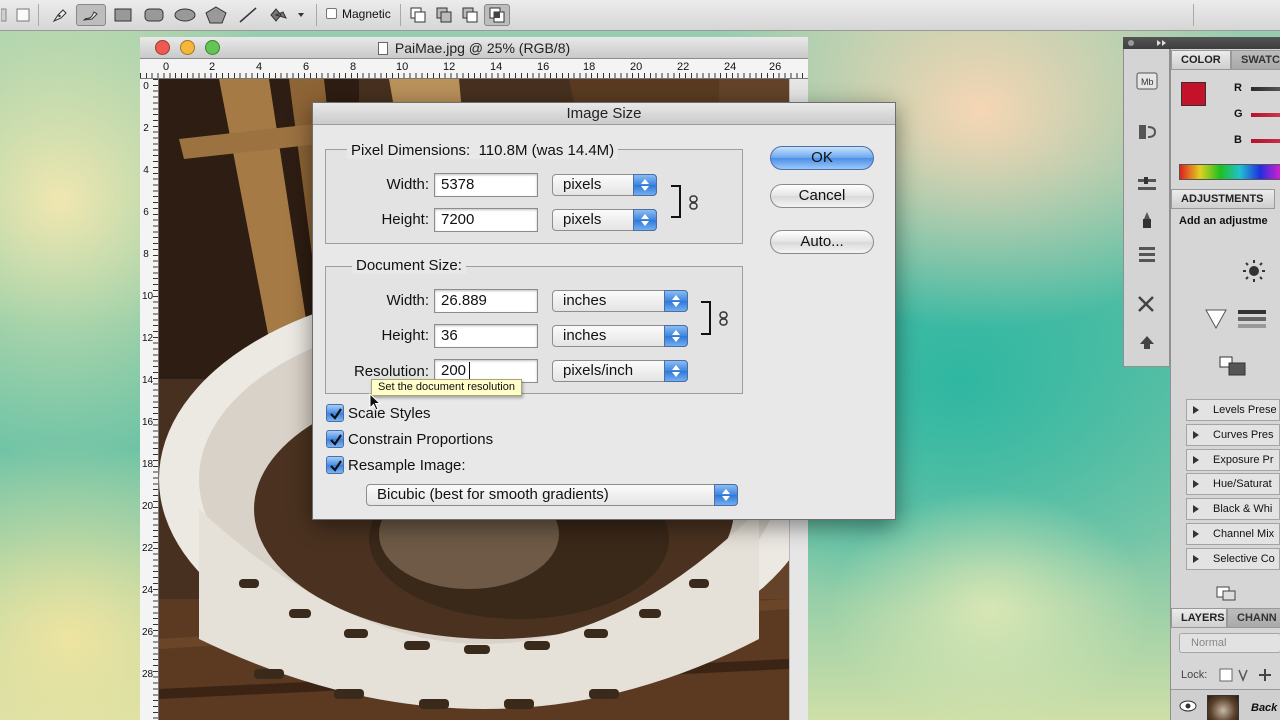 The width and height of the screenshot is (1280, 720). I want to click on ok-button: OK, so click(822, 158).